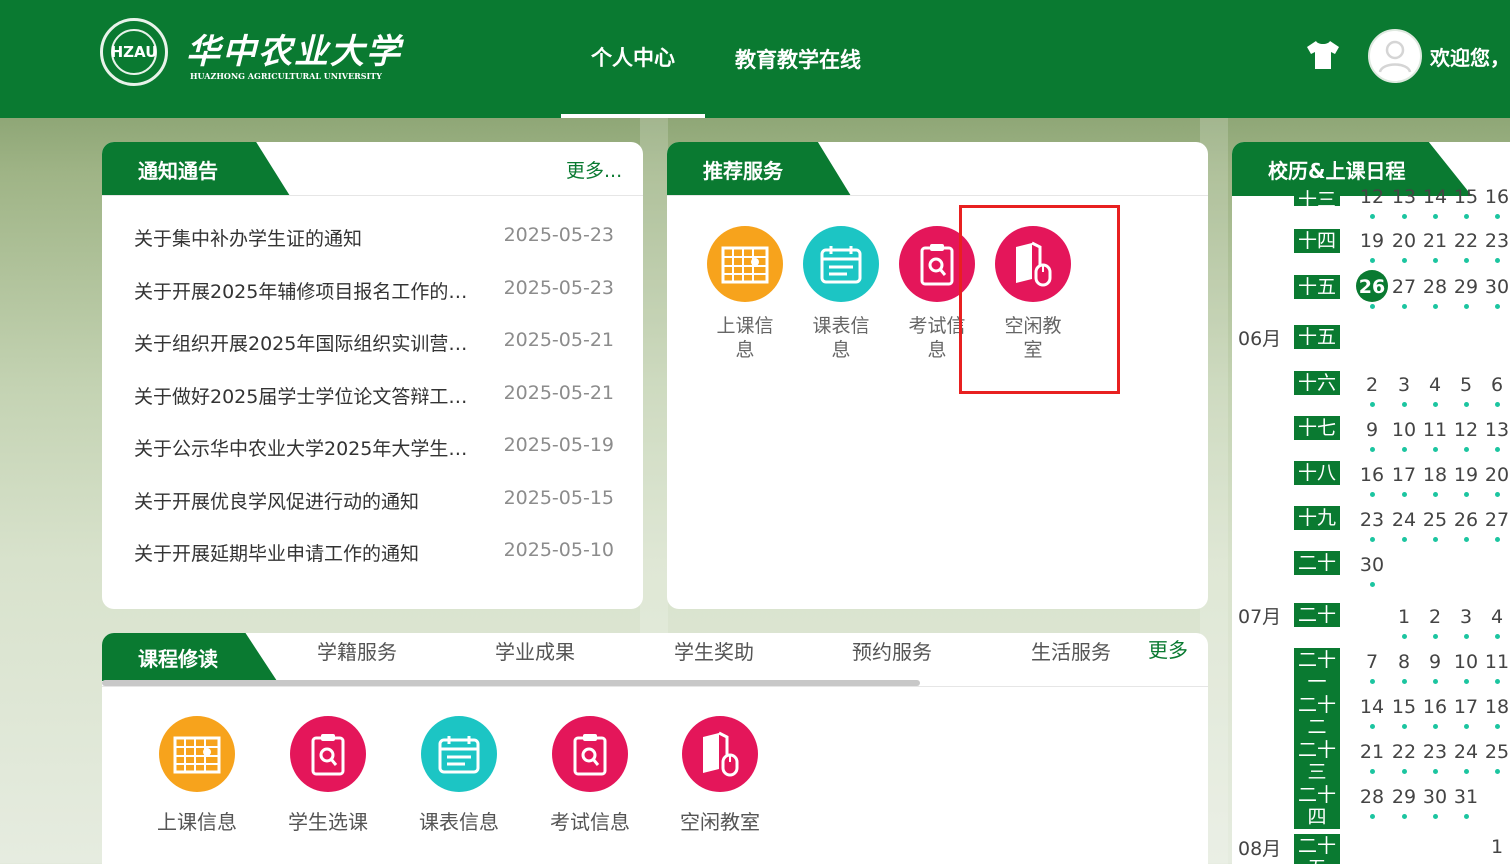 The height and width of the screenshot is (864, 1510). I want to click on calendar-day: 7, so click(1372, 662).